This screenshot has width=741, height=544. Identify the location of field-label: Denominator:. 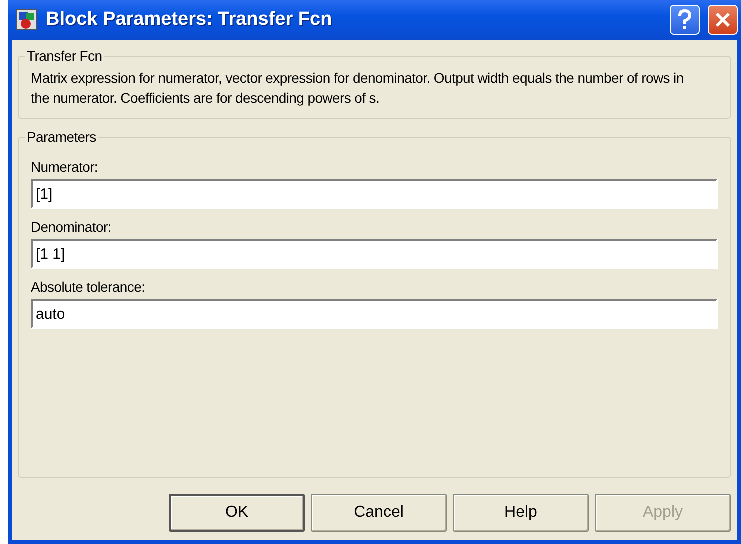
(71, 227).